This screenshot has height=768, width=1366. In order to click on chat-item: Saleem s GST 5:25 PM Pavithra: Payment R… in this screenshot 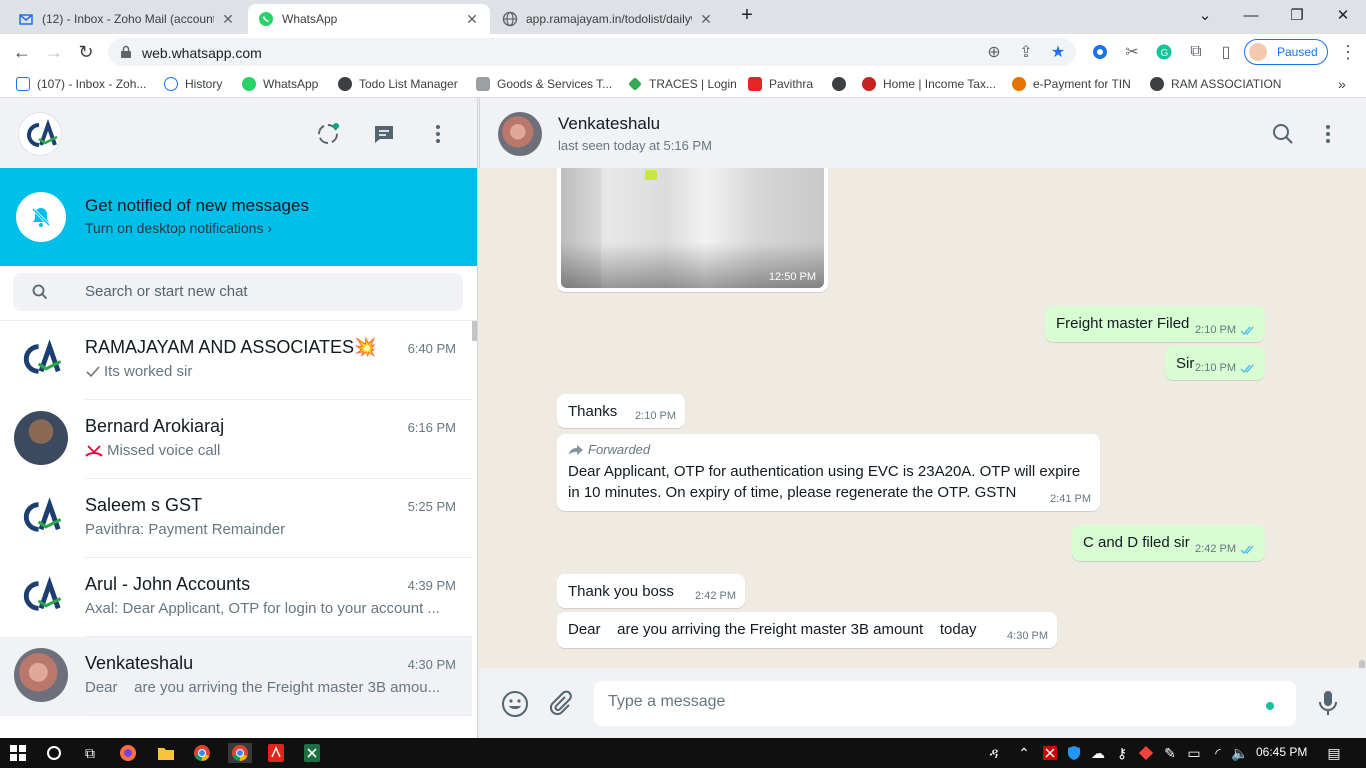, I will do `click(236, 518)`.